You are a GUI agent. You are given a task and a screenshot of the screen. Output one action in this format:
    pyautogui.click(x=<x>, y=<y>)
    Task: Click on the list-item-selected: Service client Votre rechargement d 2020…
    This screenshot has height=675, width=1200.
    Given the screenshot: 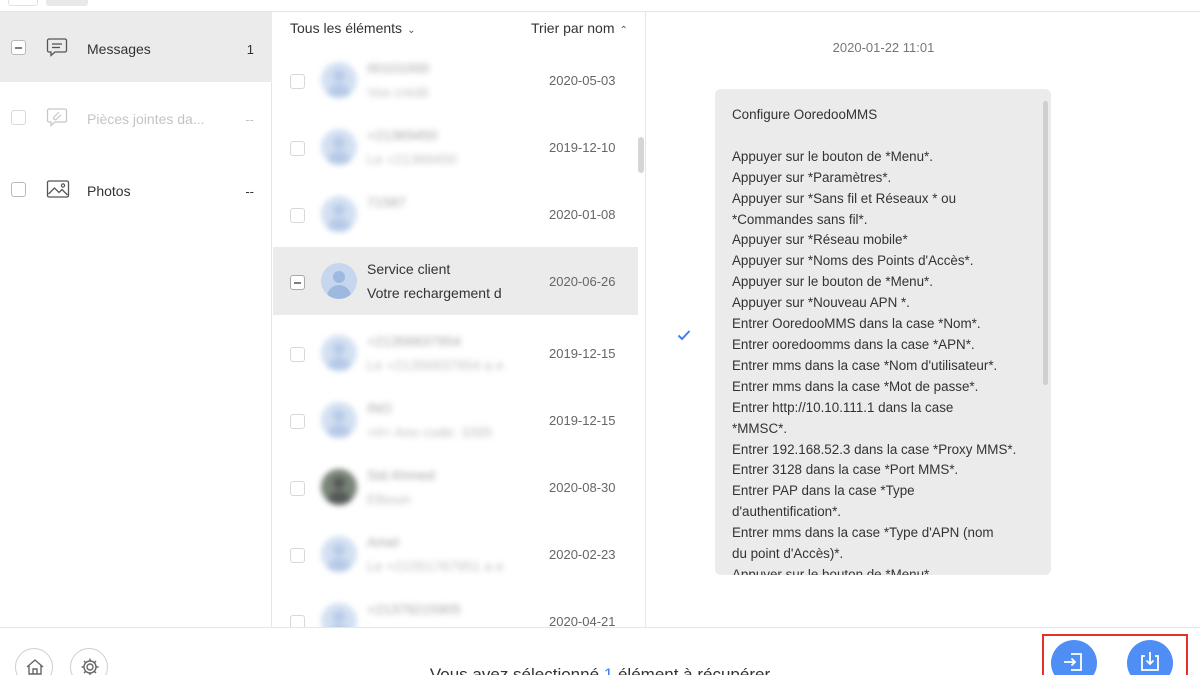 What is the action you would take?
    pyautogui.click(x=455, y=281)
    